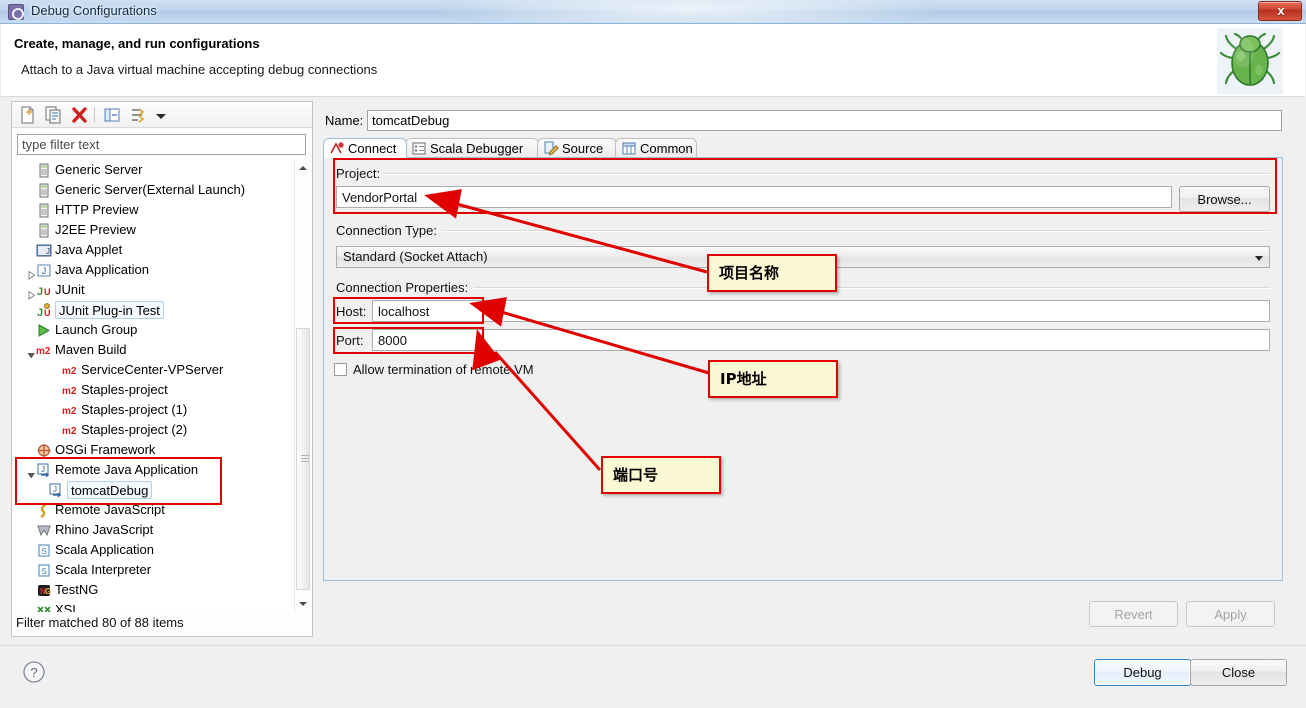 The image size is (1306, 708). I want to click on tree-item-scala-application: S Scala Application, so click(162, 550).